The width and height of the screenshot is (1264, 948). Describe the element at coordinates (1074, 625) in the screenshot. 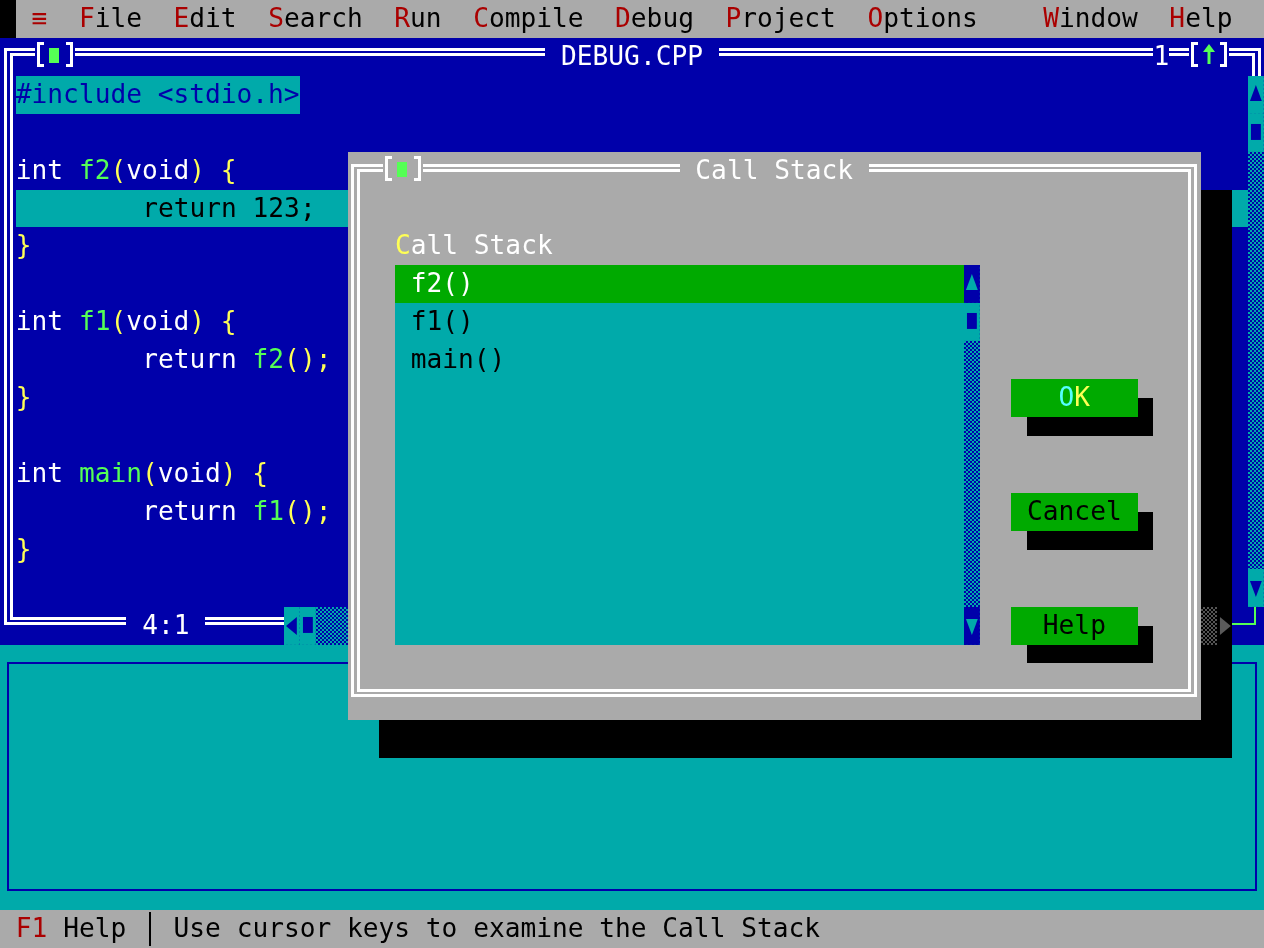

I see `dialog-button: Help` at that location.